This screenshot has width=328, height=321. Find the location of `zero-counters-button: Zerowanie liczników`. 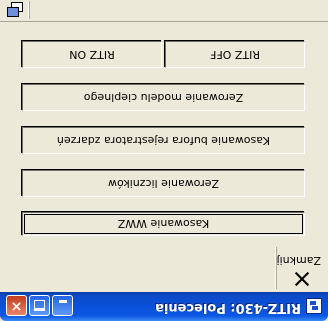

zero-counters-button: Zerowanie liczników is located at coordinates (163, 183).